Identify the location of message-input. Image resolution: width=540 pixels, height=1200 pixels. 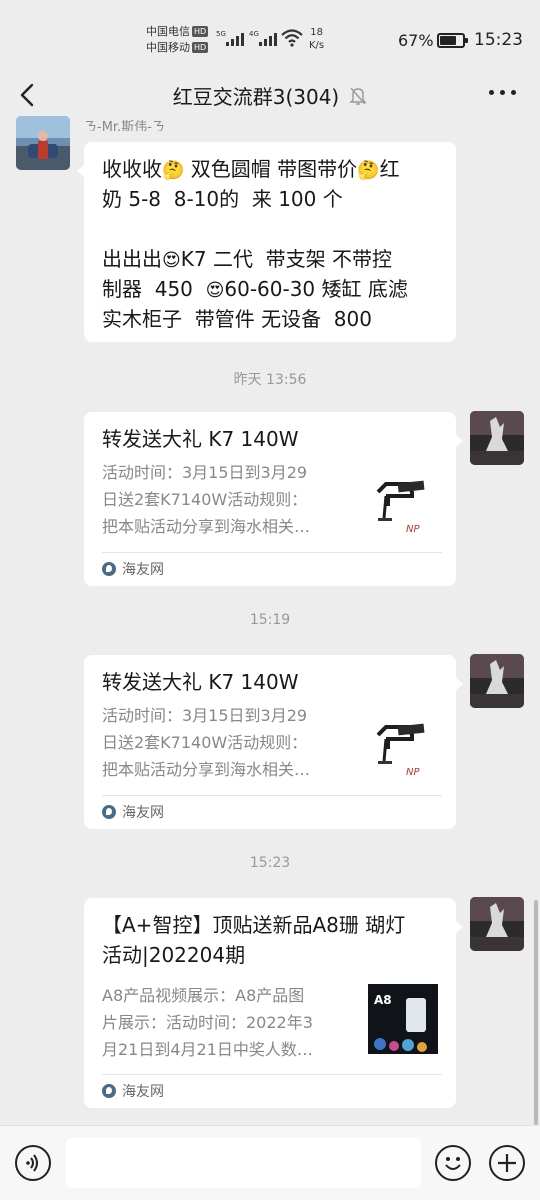
(243, 1163).